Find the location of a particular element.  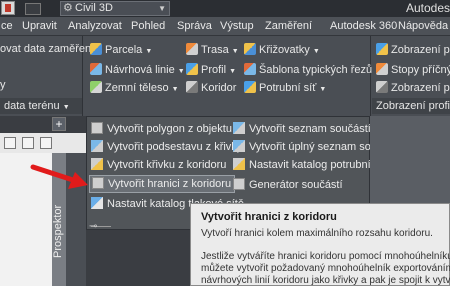

section-view-button: Zobrazení p is located at coordinates (413, 88).